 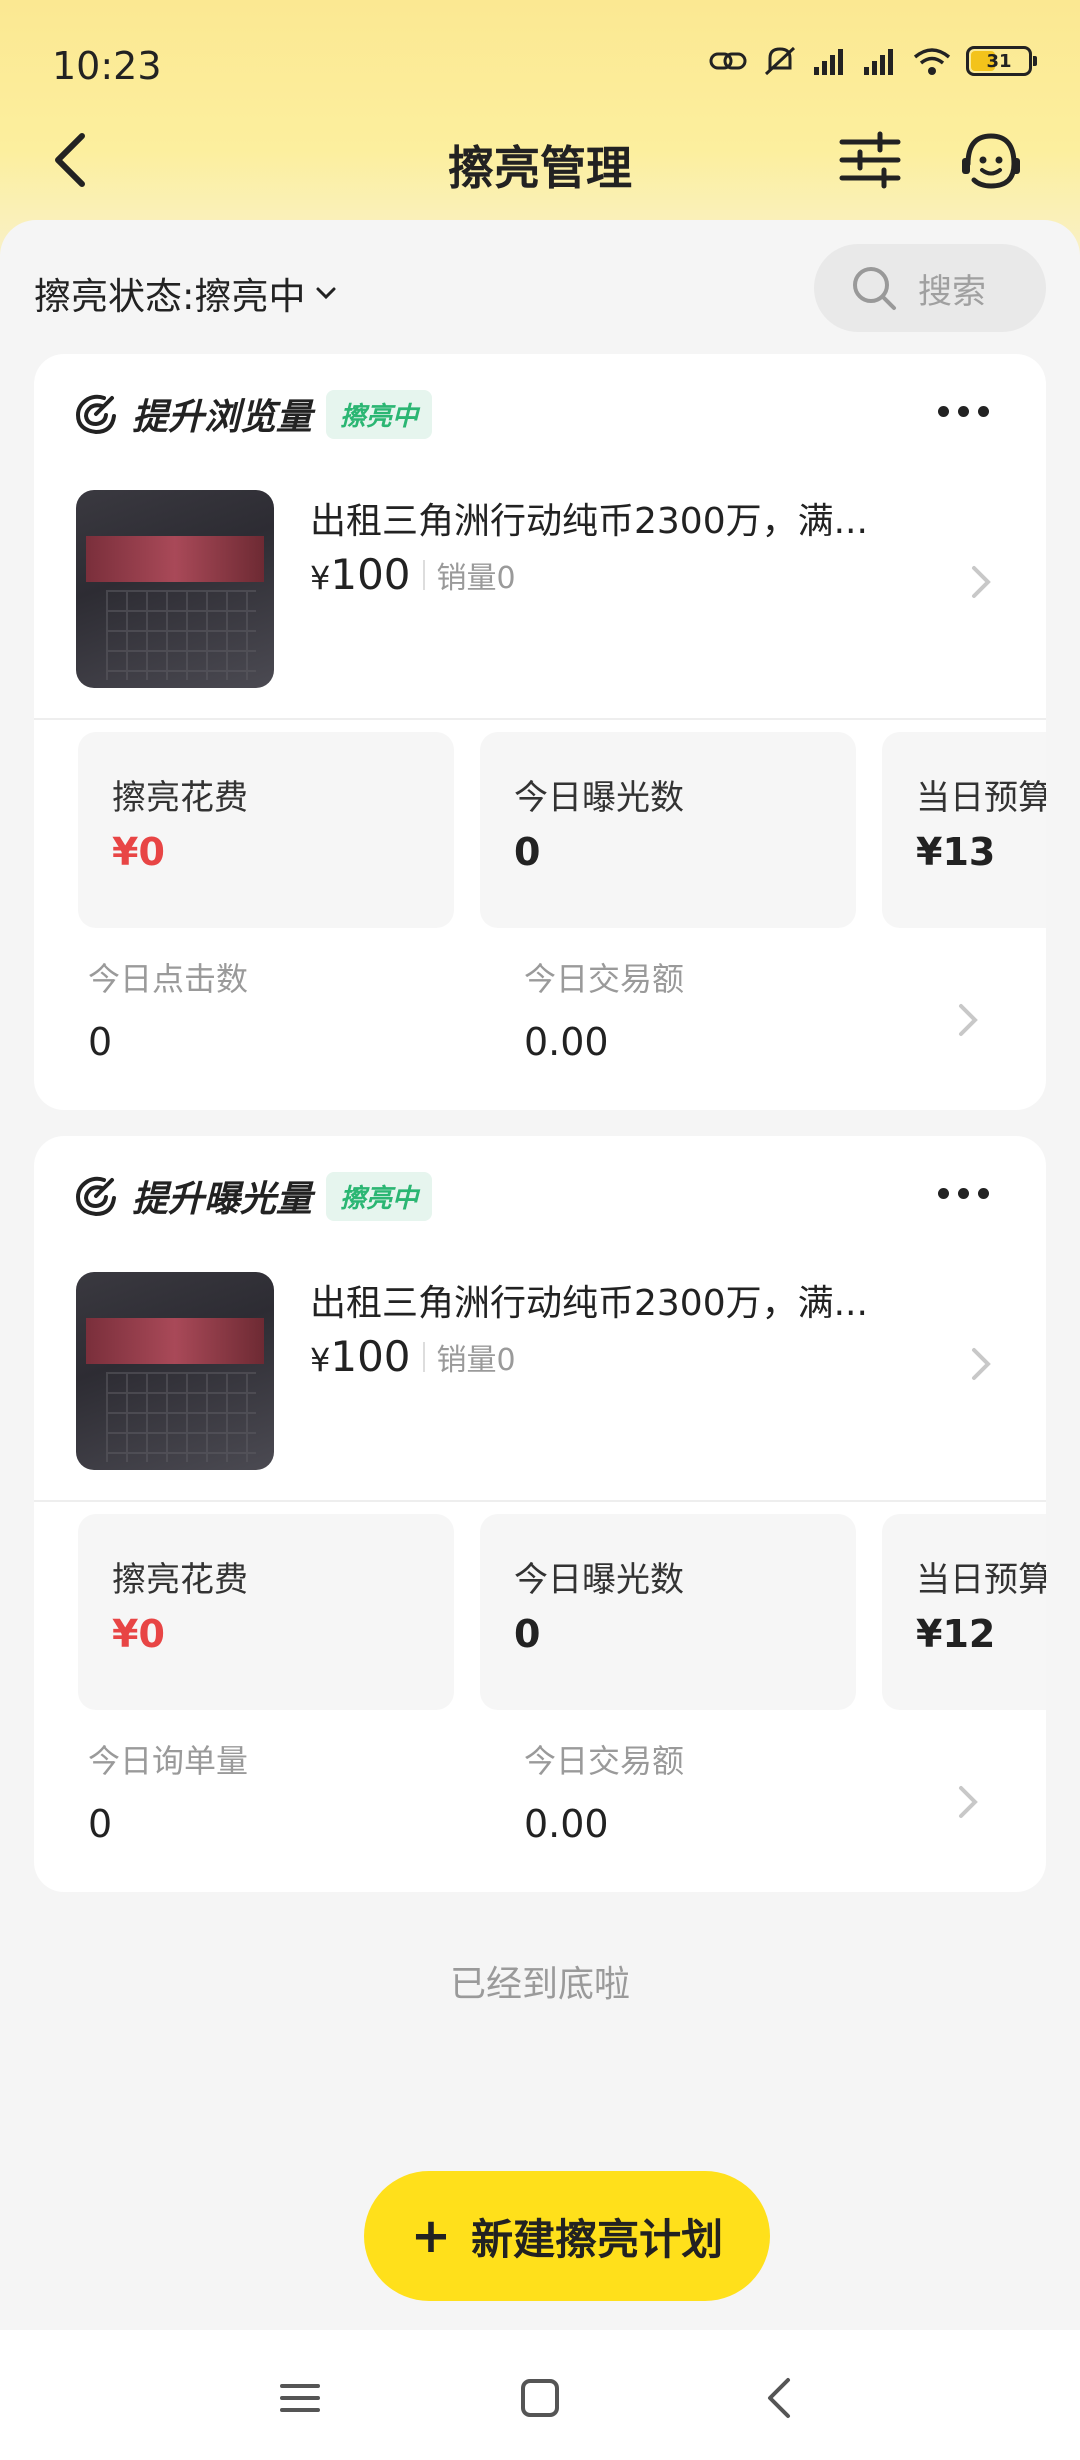 What do you see at coordinates (780, 2398) in the screenshot?
I see `back-nav-icon` at bounding box center [780, 2398].